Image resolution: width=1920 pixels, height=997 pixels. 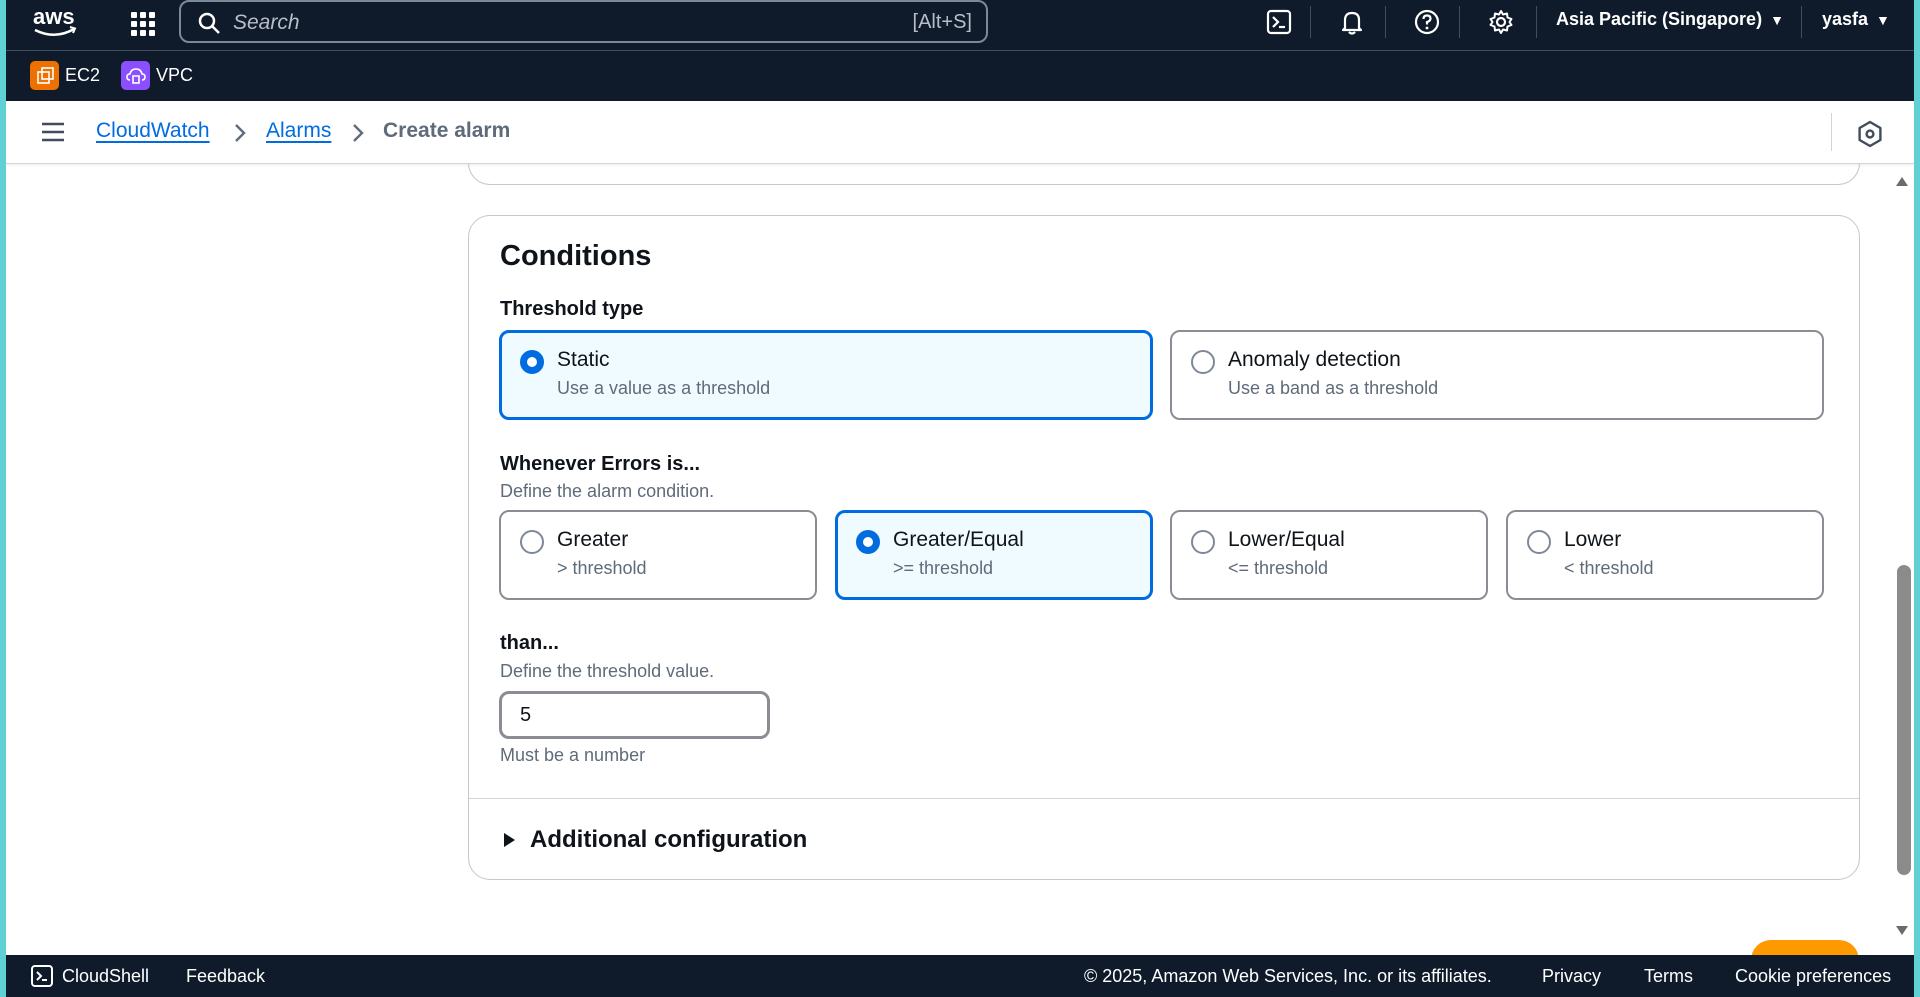 I want to click on breadcrumb-cloudwatch: CloudWatch, so click(x=153, y=131).